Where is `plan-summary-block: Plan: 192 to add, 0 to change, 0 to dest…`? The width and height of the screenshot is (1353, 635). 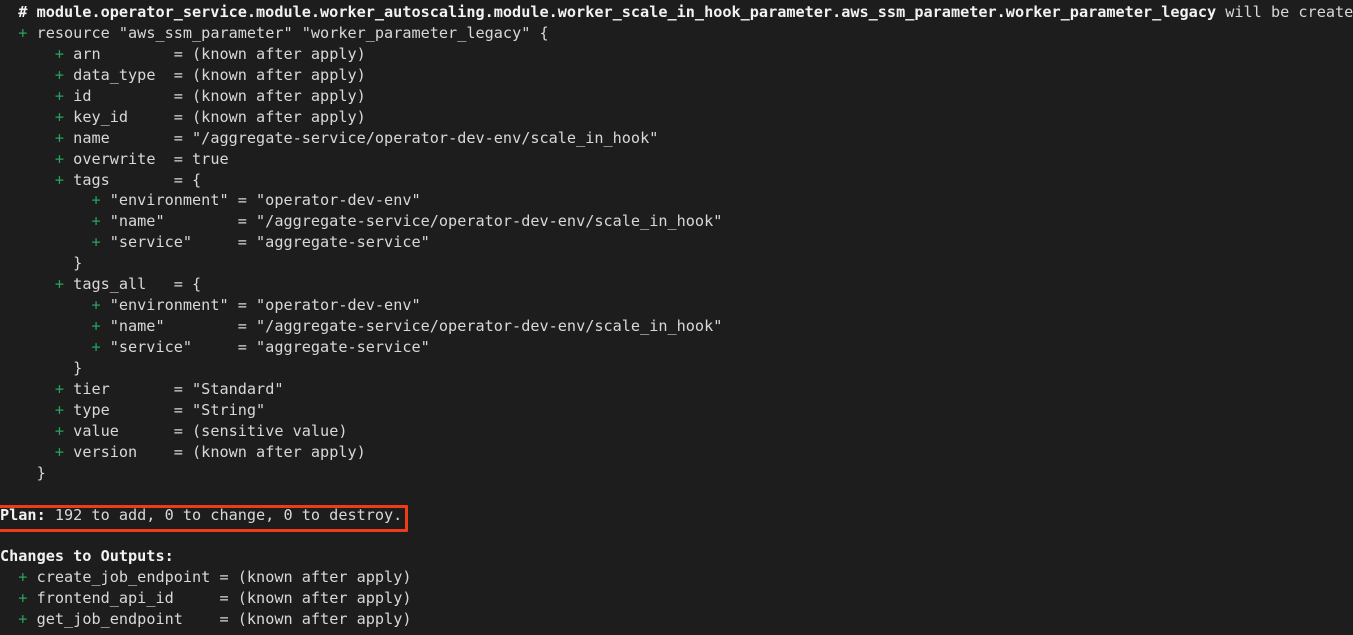
plan-summary-block: Plan: 192 to add, 0 to change, 0 to dest… is located at coordinates (676, 518).